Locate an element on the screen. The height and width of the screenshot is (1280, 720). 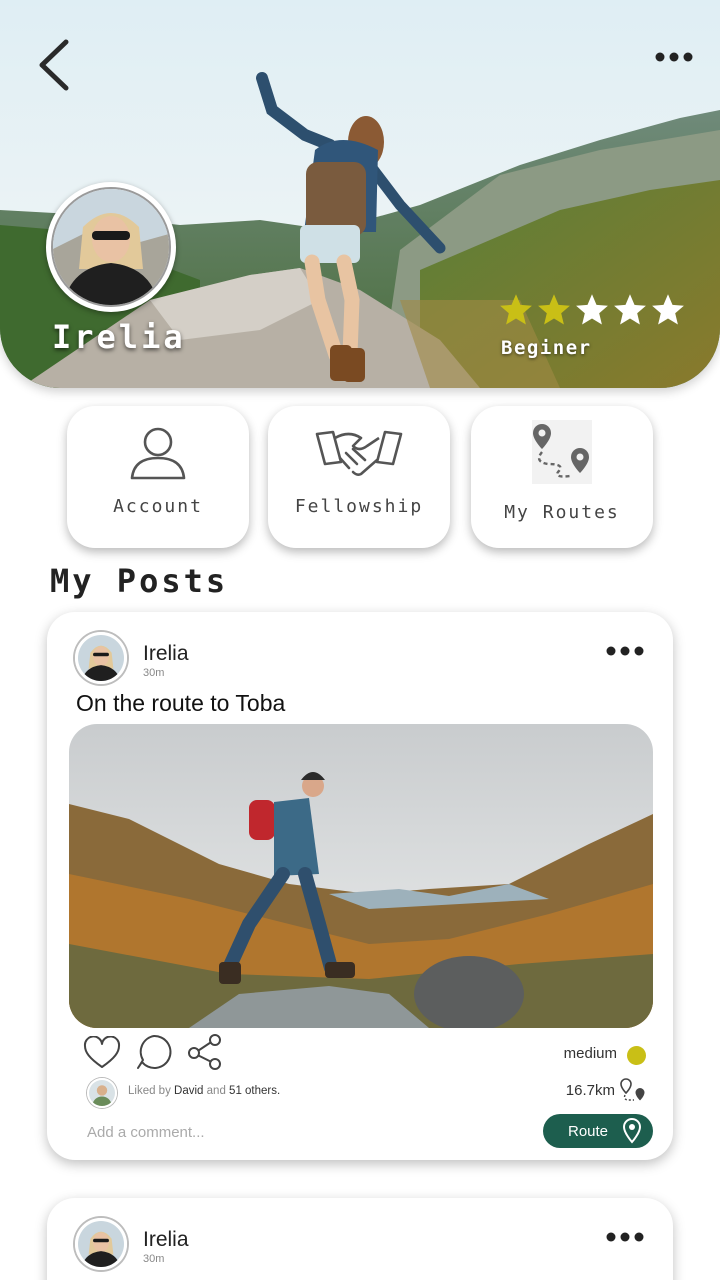
my-routes-label: My Routes is located at coordinates (562, 512).